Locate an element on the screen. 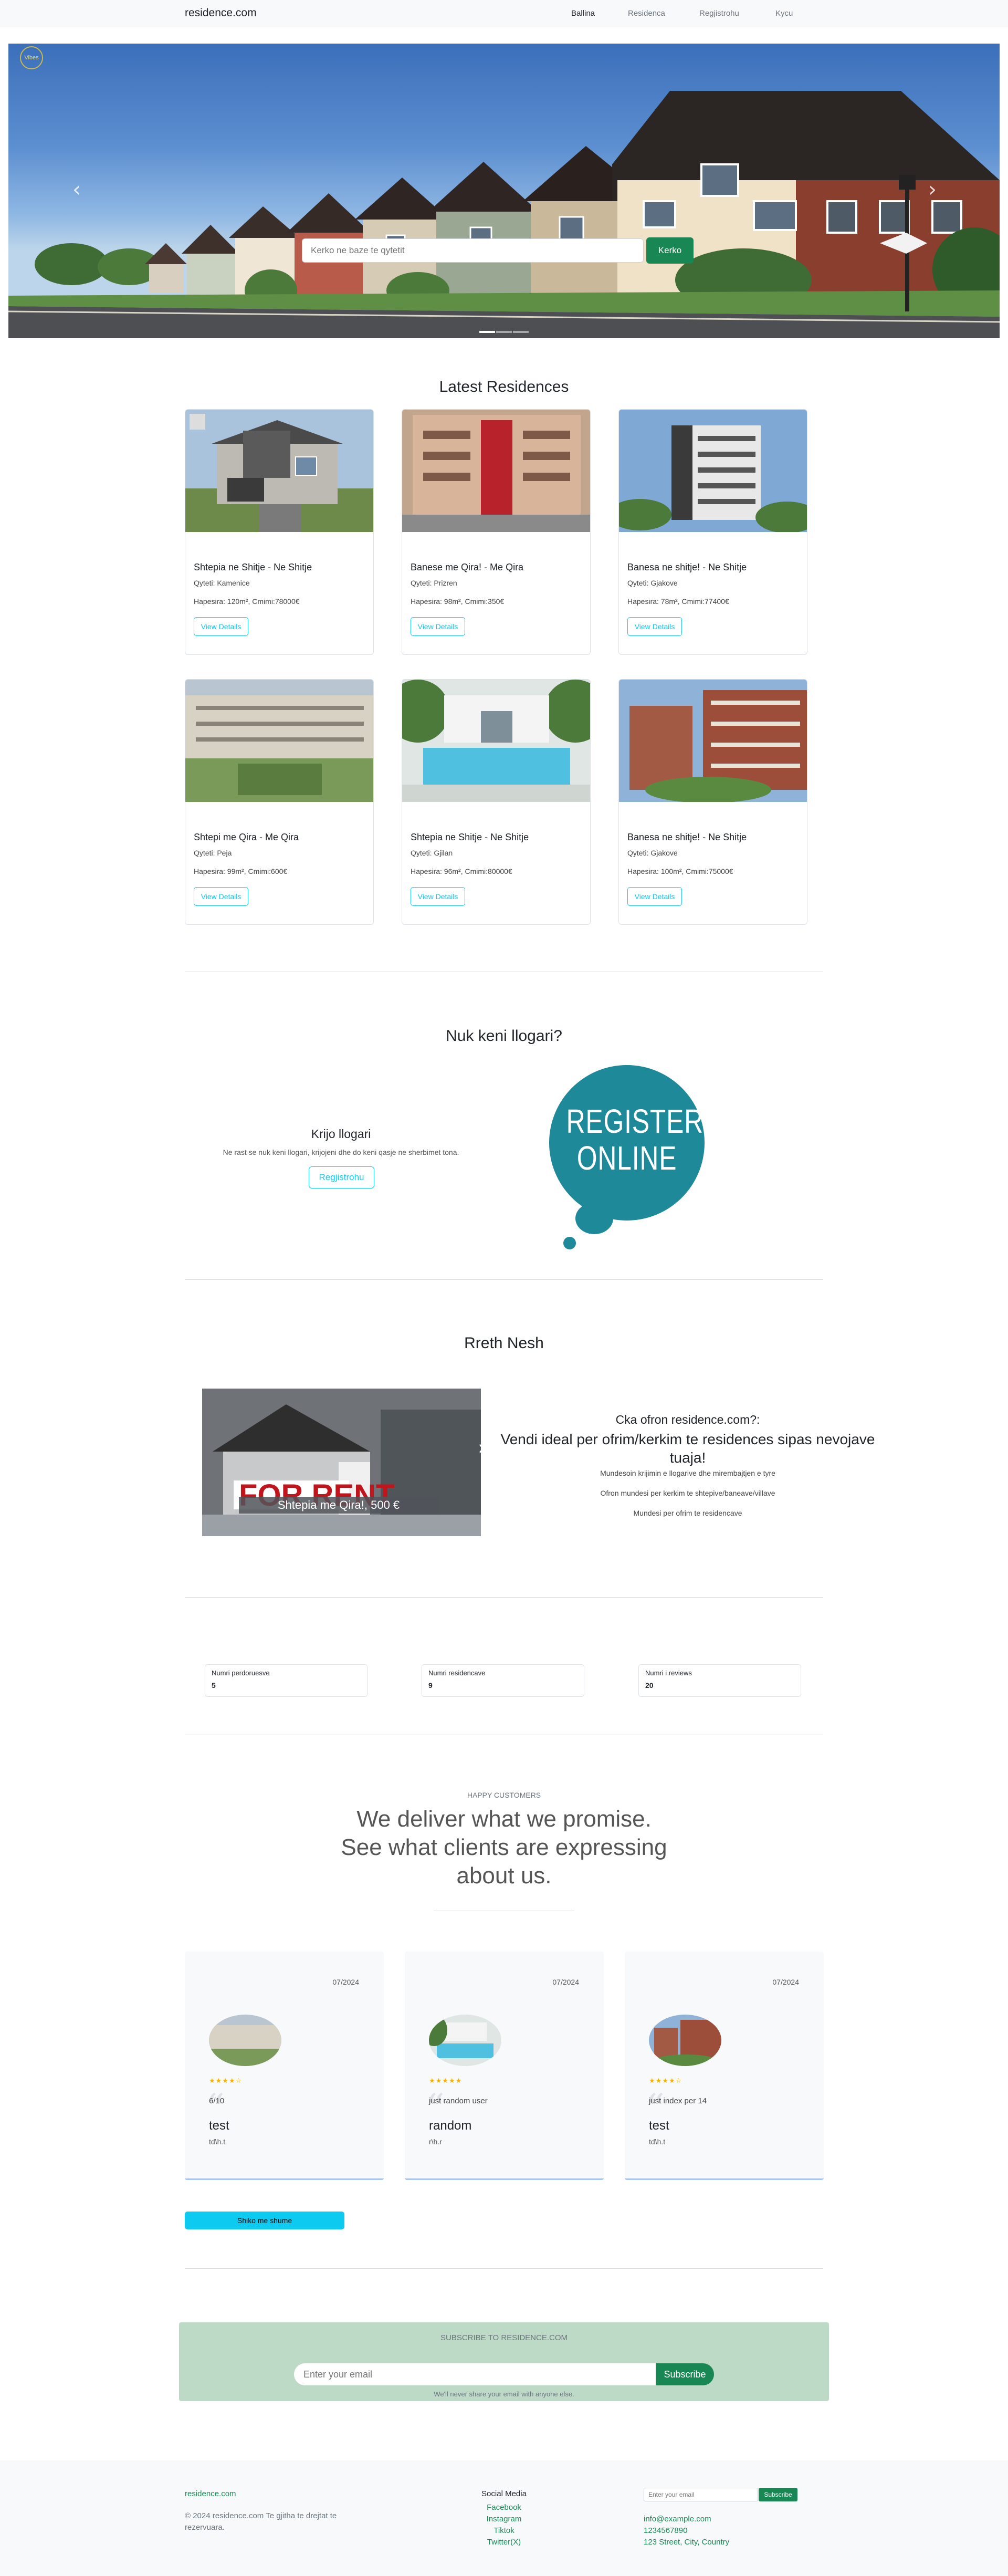  search-button: Kerko is located at coordinates (670, 250).